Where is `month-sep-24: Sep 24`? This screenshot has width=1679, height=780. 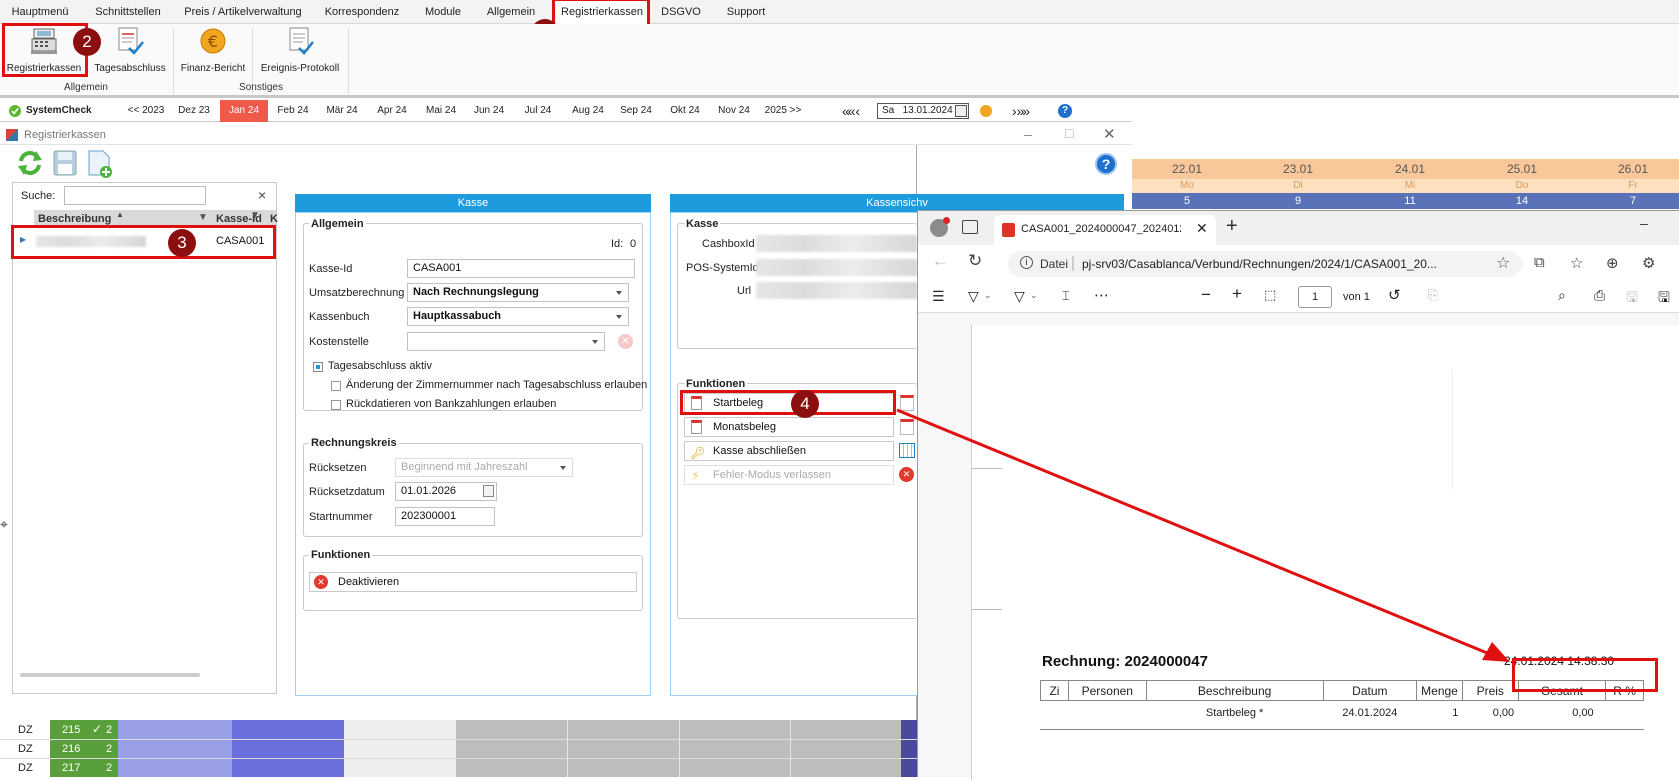
month-sep-24: Sep 24 is located at coordinates (636, 111).